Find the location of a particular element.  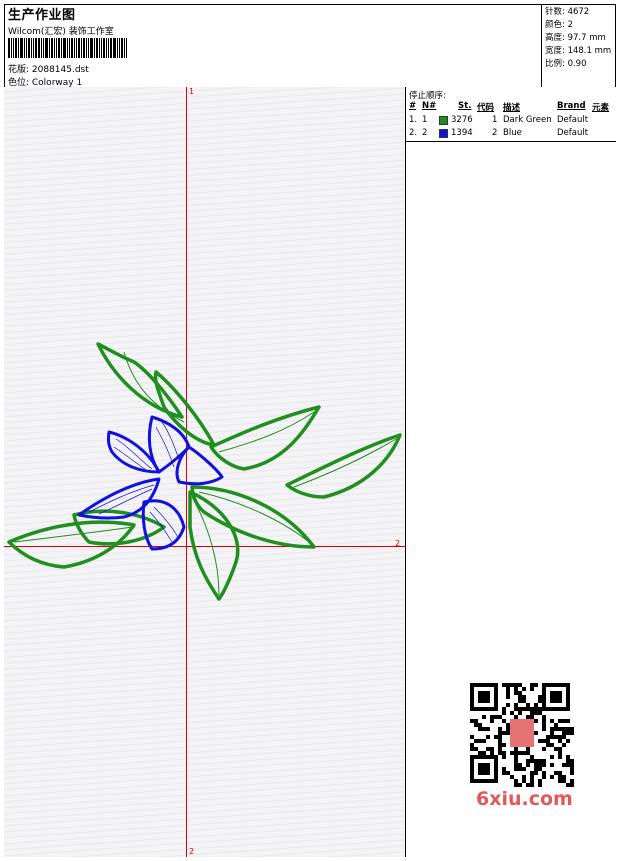

table-row: 1. 1 3276 1 Dark Green Default is located at coordinates (511, 121).